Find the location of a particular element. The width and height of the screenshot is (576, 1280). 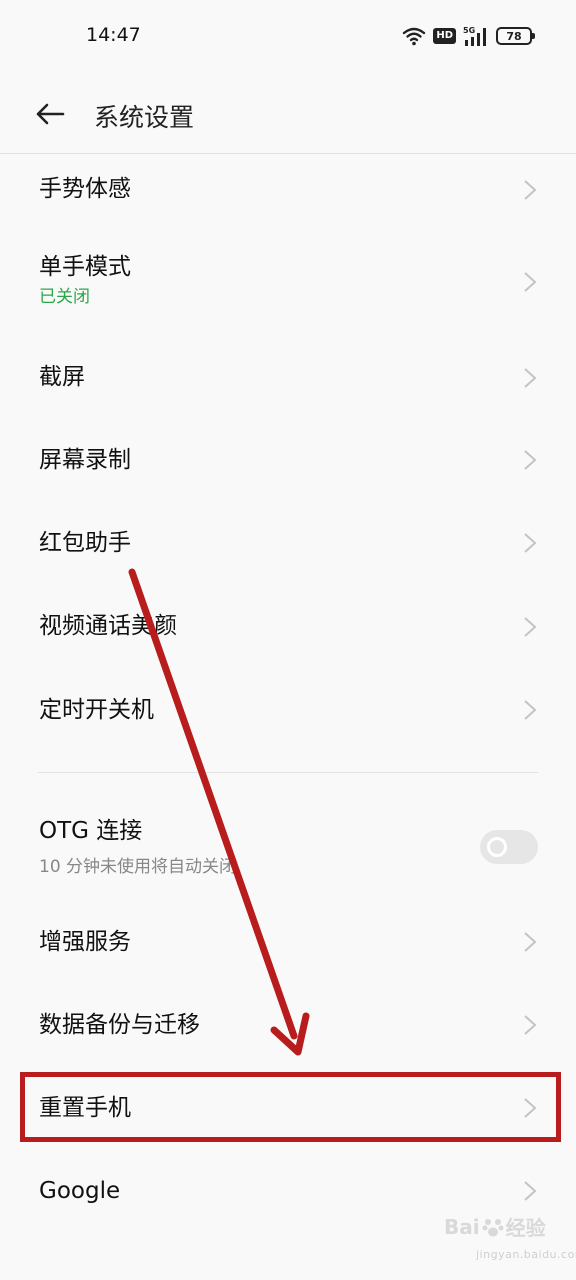

list-item-label: 截屏 is located at coordinates (62, 377).